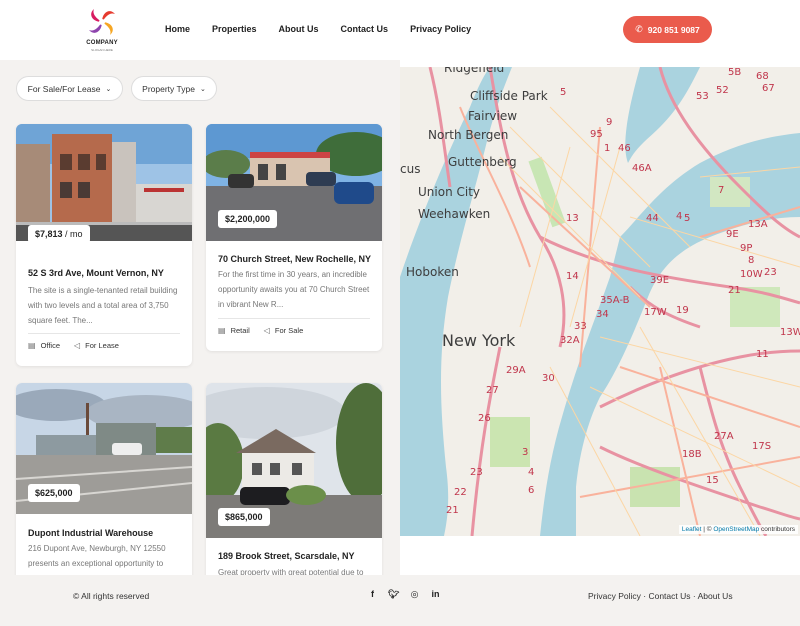 The height and width of the screenshot is (626, 800). What do you see at coordinates (90, 533) in the screenshot?
I see `listing-title: Dupont Industrial Warehouse` at bounding box center [90, 533].